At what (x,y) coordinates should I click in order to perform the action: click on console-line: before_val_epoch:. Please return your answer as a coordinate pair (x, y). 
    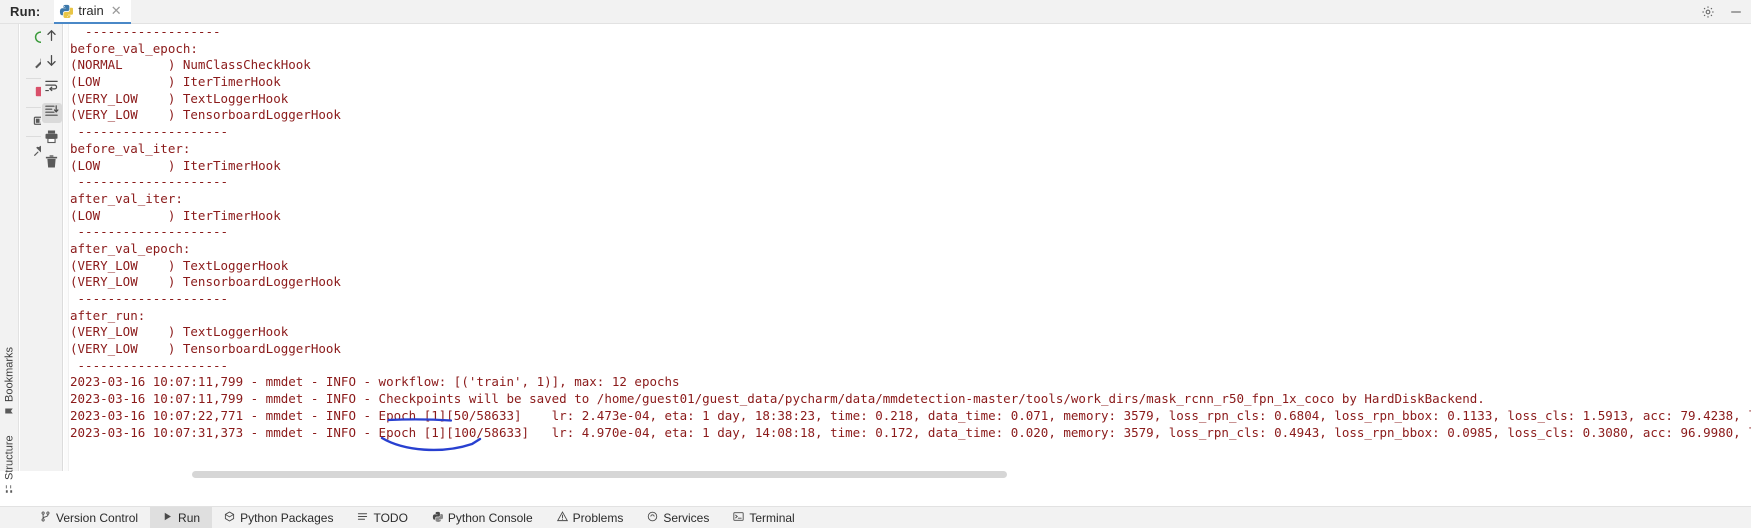
    Looking at the image, I should click on (134, 48).